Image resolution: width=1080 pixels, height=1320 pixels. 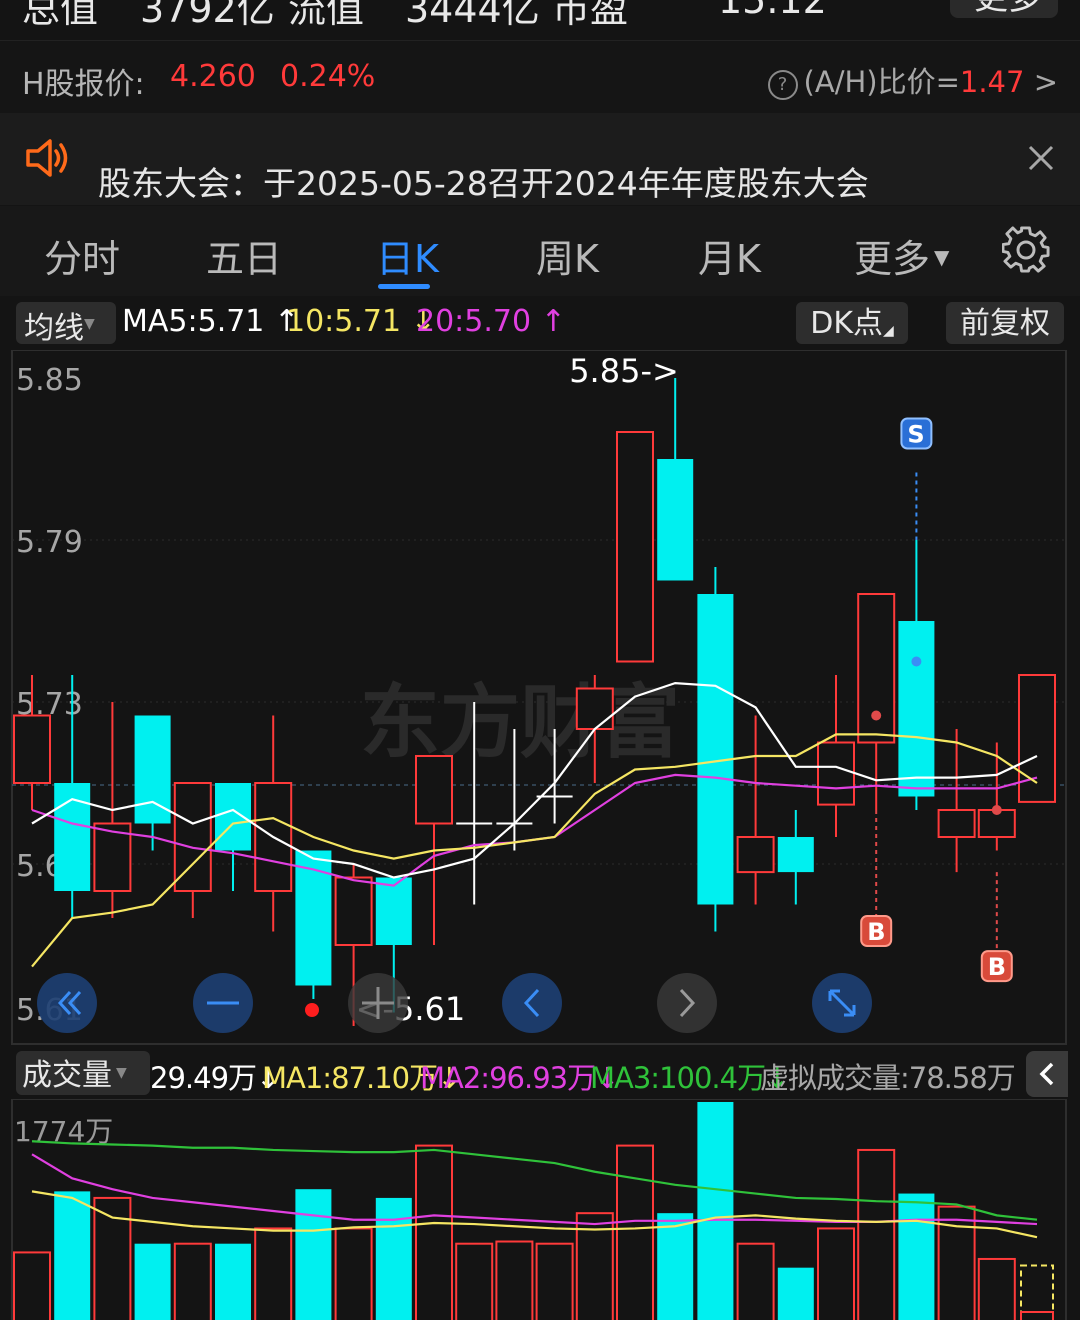 What do you see at coordinates (1004, 9) in the screenshot?
I see `more-button: 更多` at bounding box center [1004, 9].